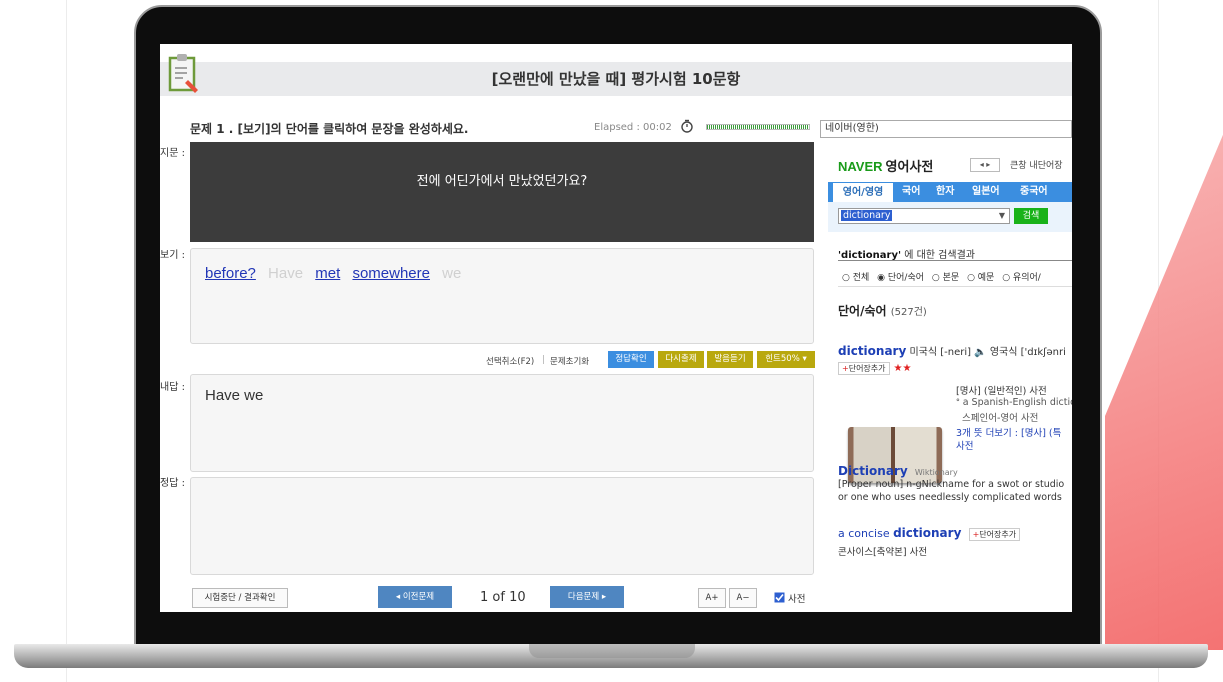  Describe the element at coordinates (1021, 278) in the screenshot. I see `filter-synonyms: ○ 유의어/` at that location.